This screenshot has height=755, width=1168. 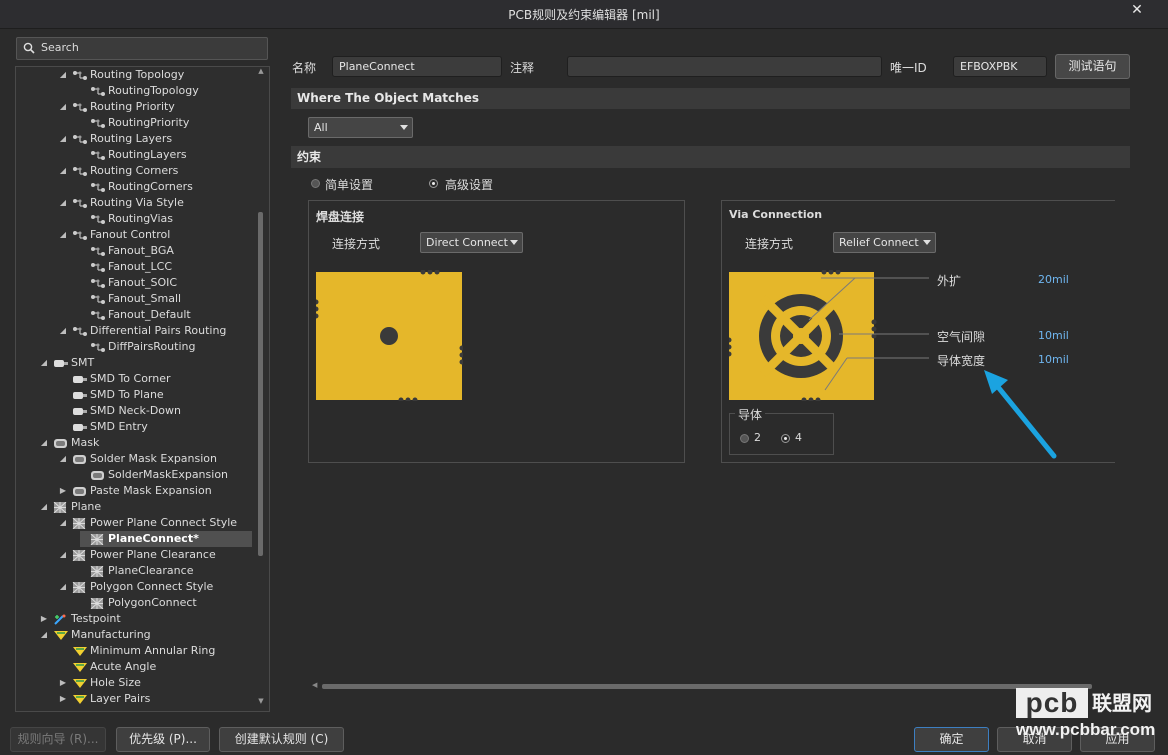 What do you see at coordinates (260, 384) in the screenshot?
I see `tree-scrollbar-thumb` at bounding box center [260, 384].